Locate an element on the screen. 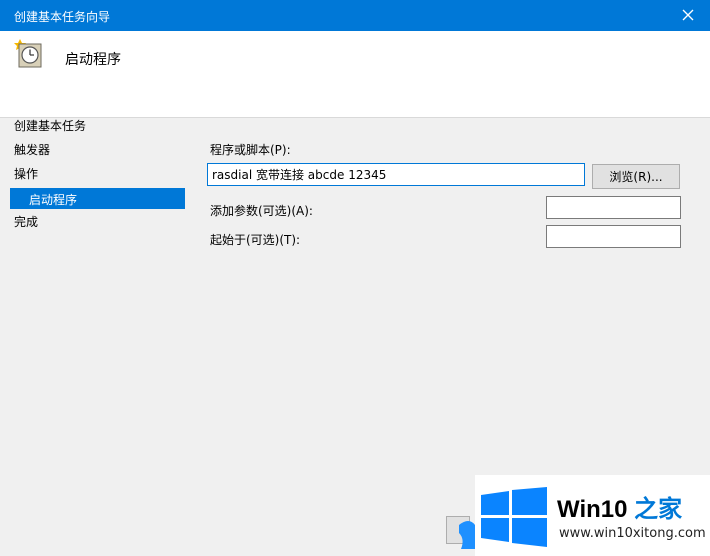  window-title: 创建基本任务向导 is located at coordinates (62, 17).